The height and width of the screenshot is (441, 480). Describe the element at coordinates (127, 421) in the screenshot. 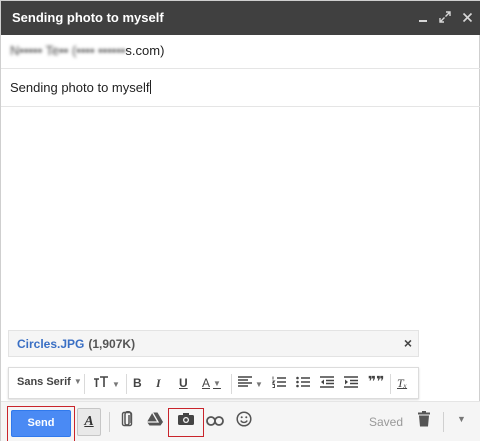

I see `paperclip-icon` at that location.